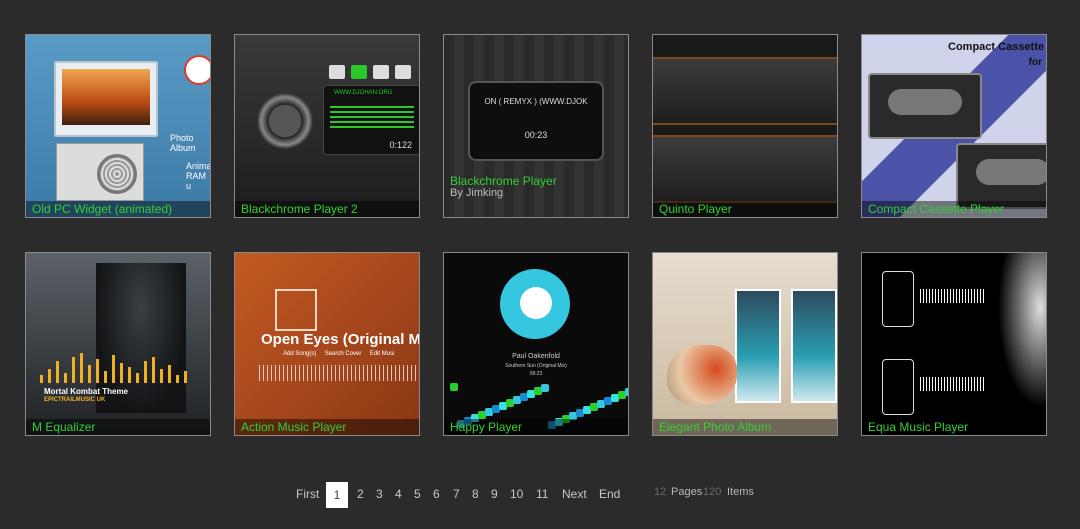 The height and width of the screenshot is (529, 1080). What do you see at coordinates (299, 354) in the screenshot?
I see `add-song-link: Add Song(s)` at bounding box center [299, 354].